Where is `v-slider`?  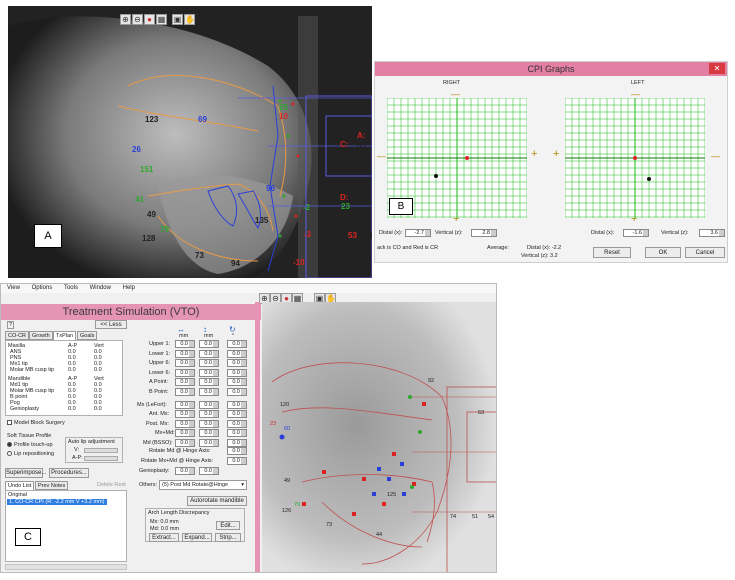
v-slider is located at coordinates (101, 450).